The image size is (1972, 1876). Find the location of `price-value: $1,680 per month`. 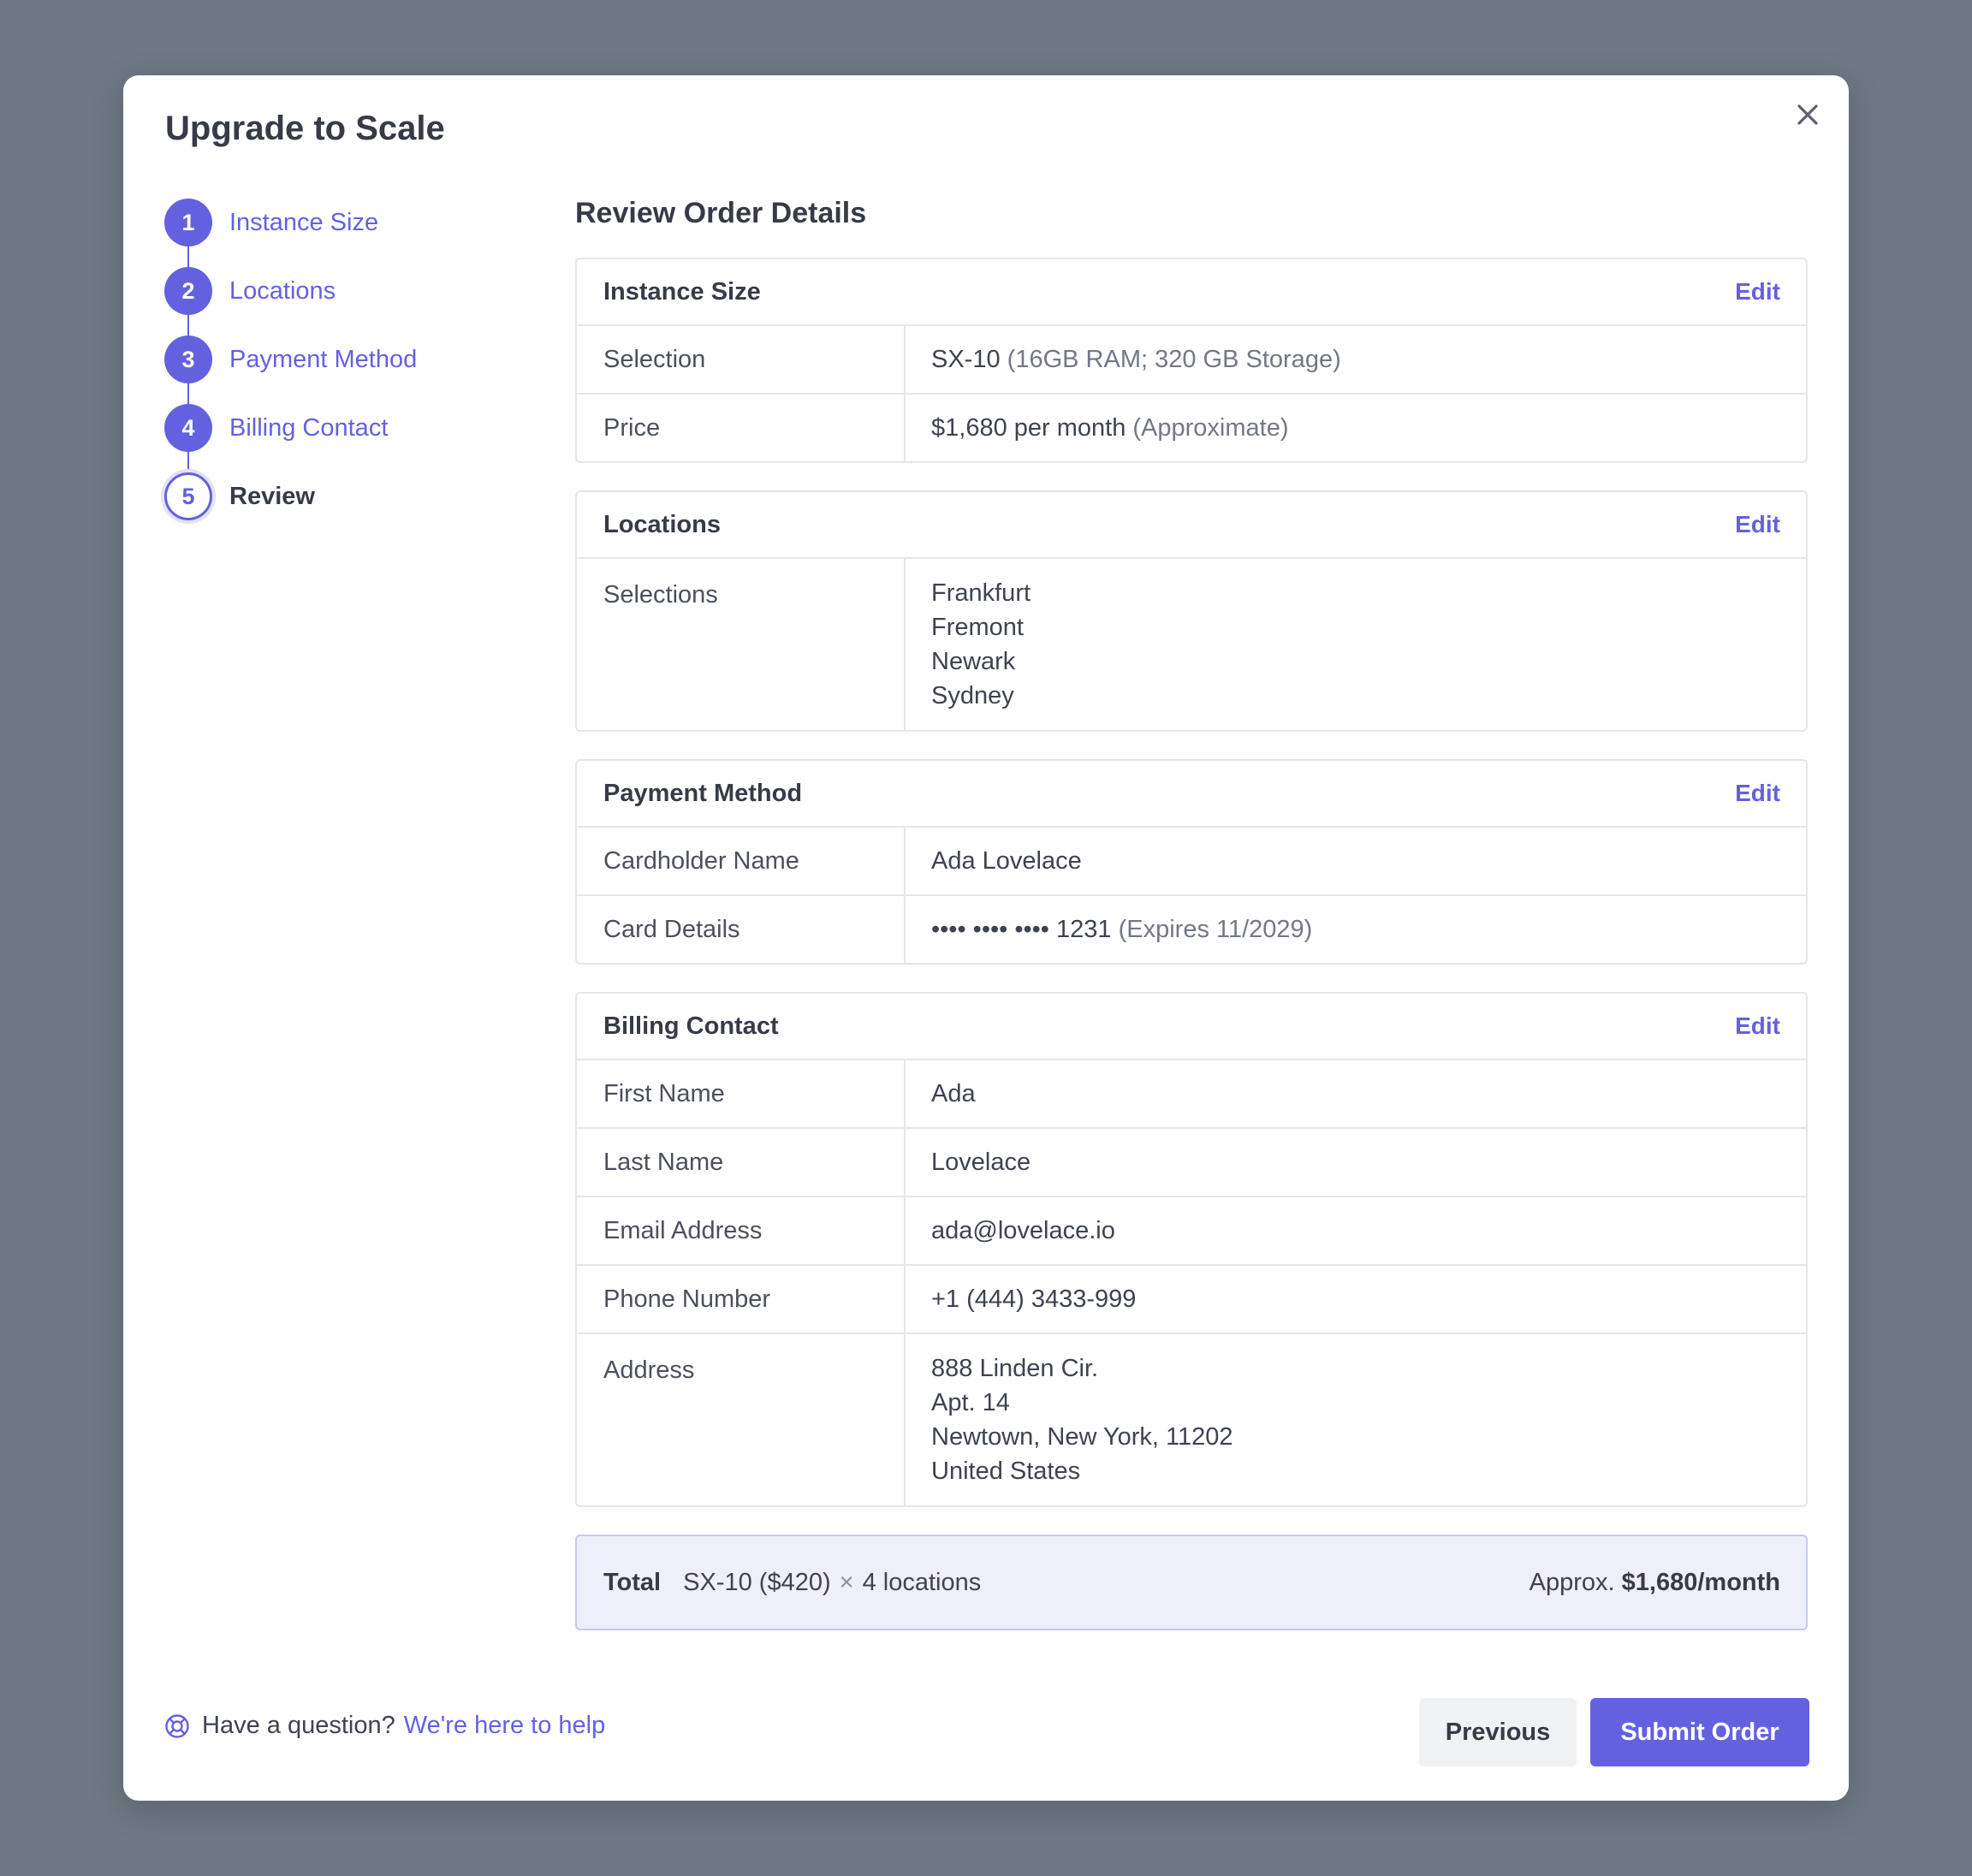

price-value: $1,680 per month is located at coordinates (1028, 428).